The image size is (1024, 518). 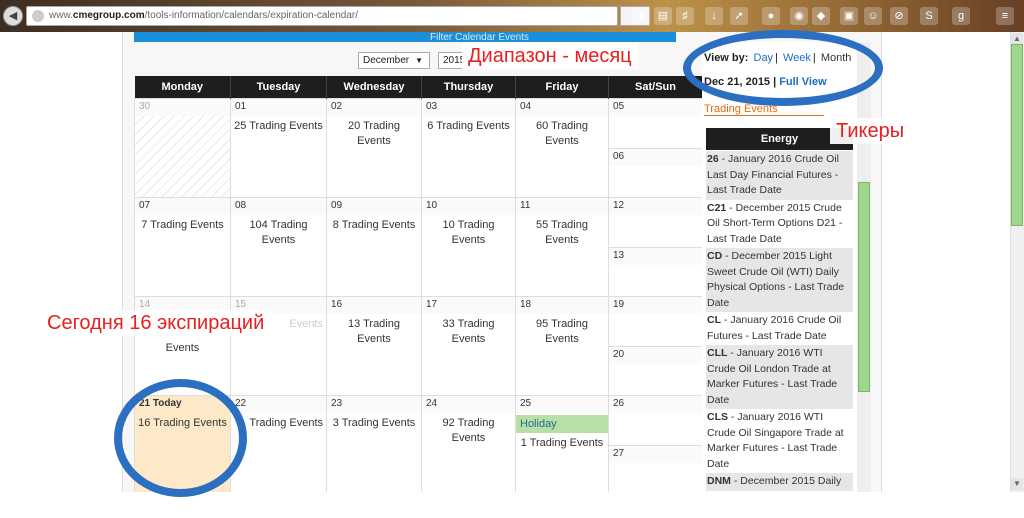 What do you see at coordinates (562, 206) in the screenshot?
I see `day-number: 11` at bounding box center [562, 206].